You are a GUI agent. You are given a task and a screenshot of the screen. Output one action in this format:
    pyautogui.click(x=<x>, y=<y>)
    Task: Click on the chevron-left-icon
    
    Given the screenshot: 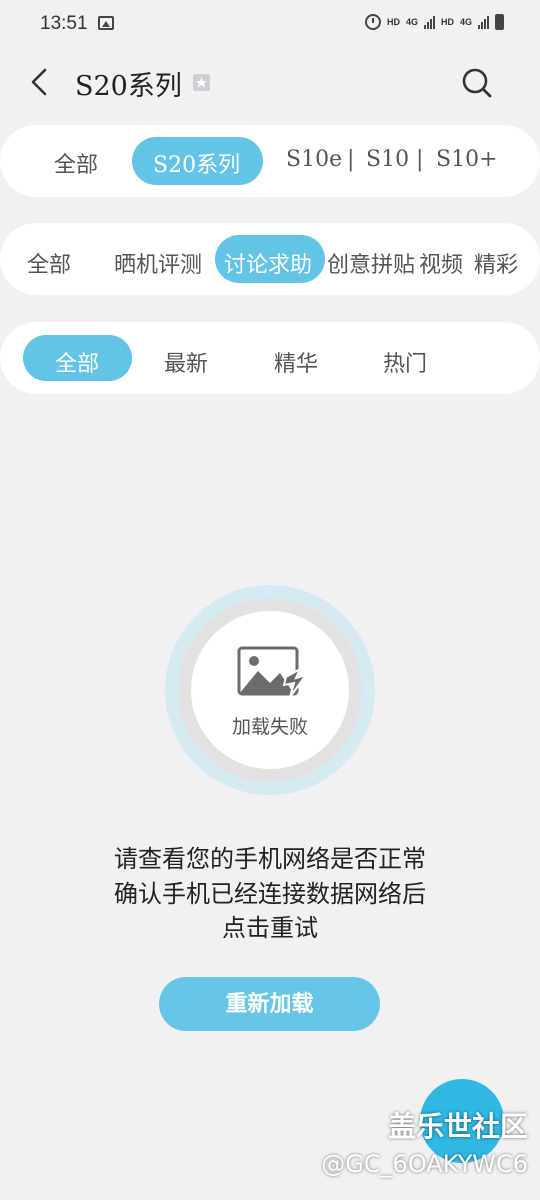 What is the action you would take?
    pyautogui.click(x=39, y=82)
    